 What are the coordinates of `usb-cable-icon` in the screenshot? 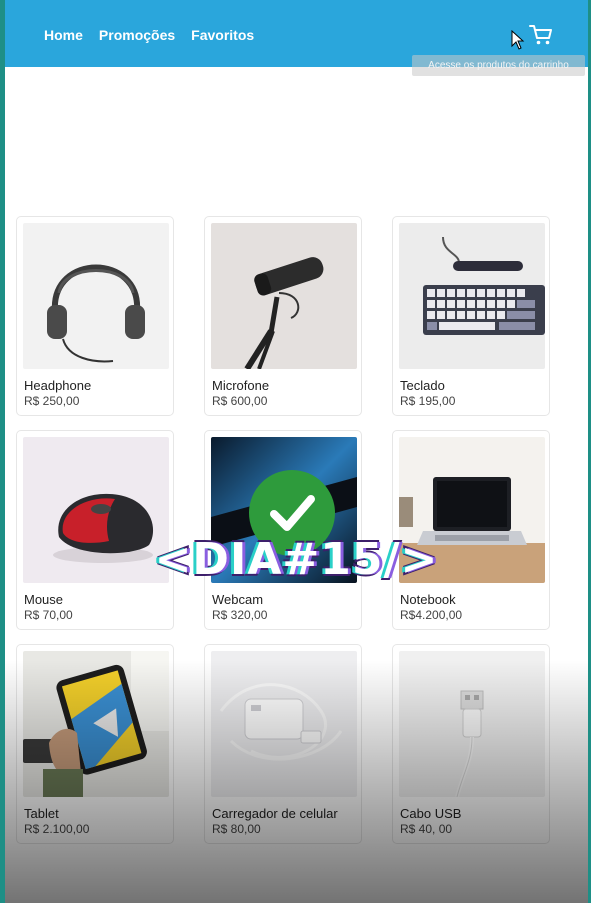 It's located at (472, 724).